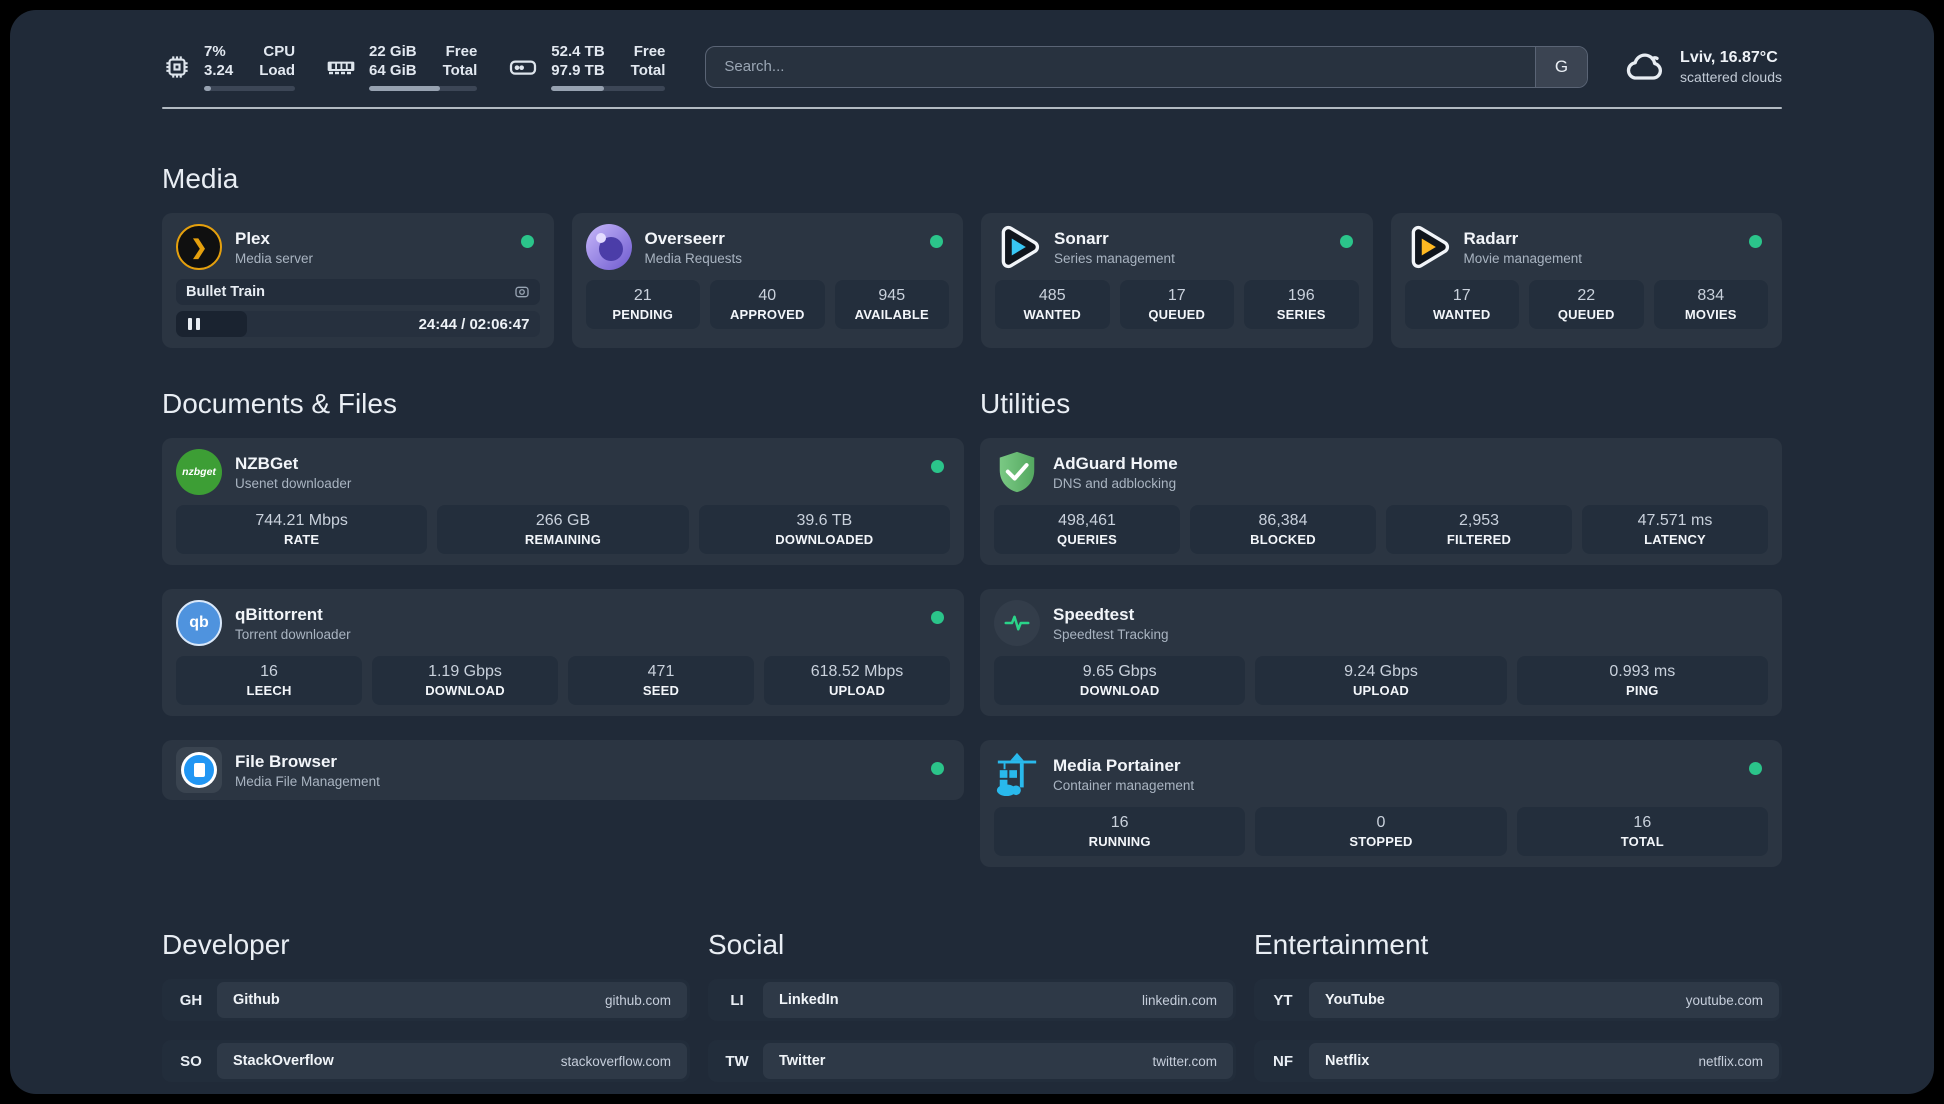 The height and width of the screenshot is (1104, 1944). Describe the element at coordinates (191, 1061) in the screenshot. I see `link-stackoverflow-abbr: SO` at that location.